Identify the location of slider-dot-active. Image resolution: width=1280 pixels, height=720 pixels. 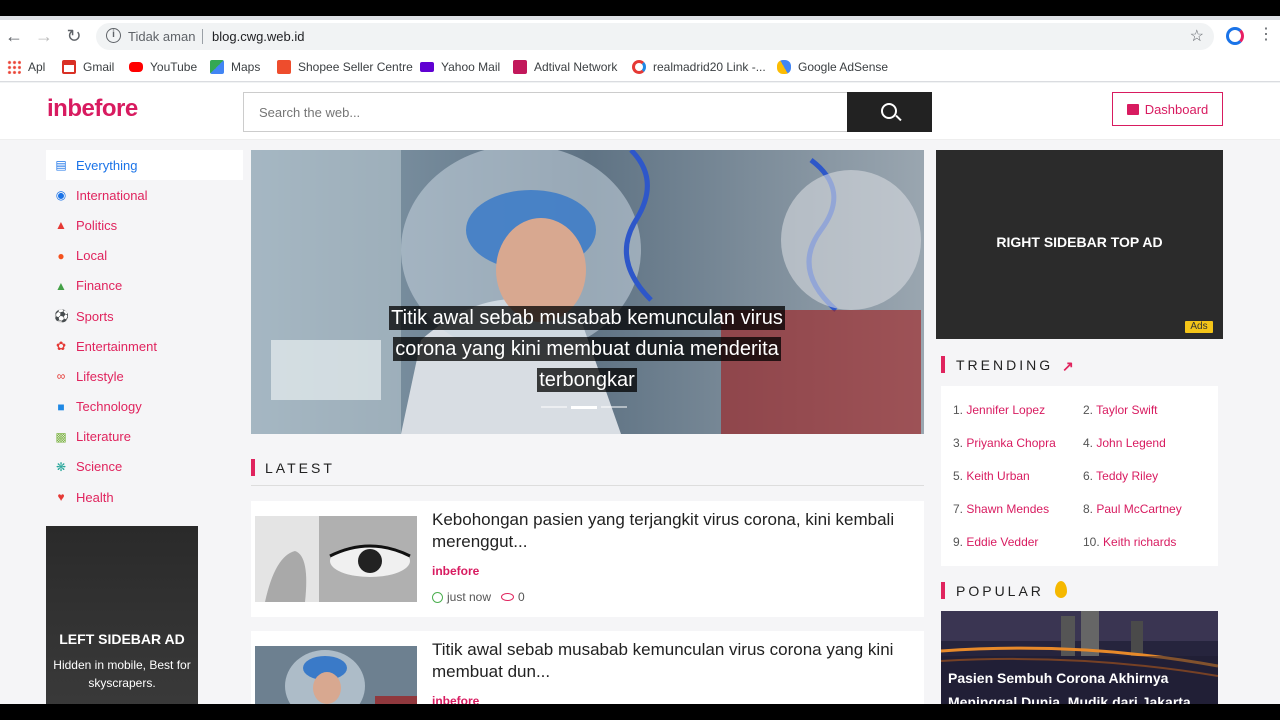
(584, 407).